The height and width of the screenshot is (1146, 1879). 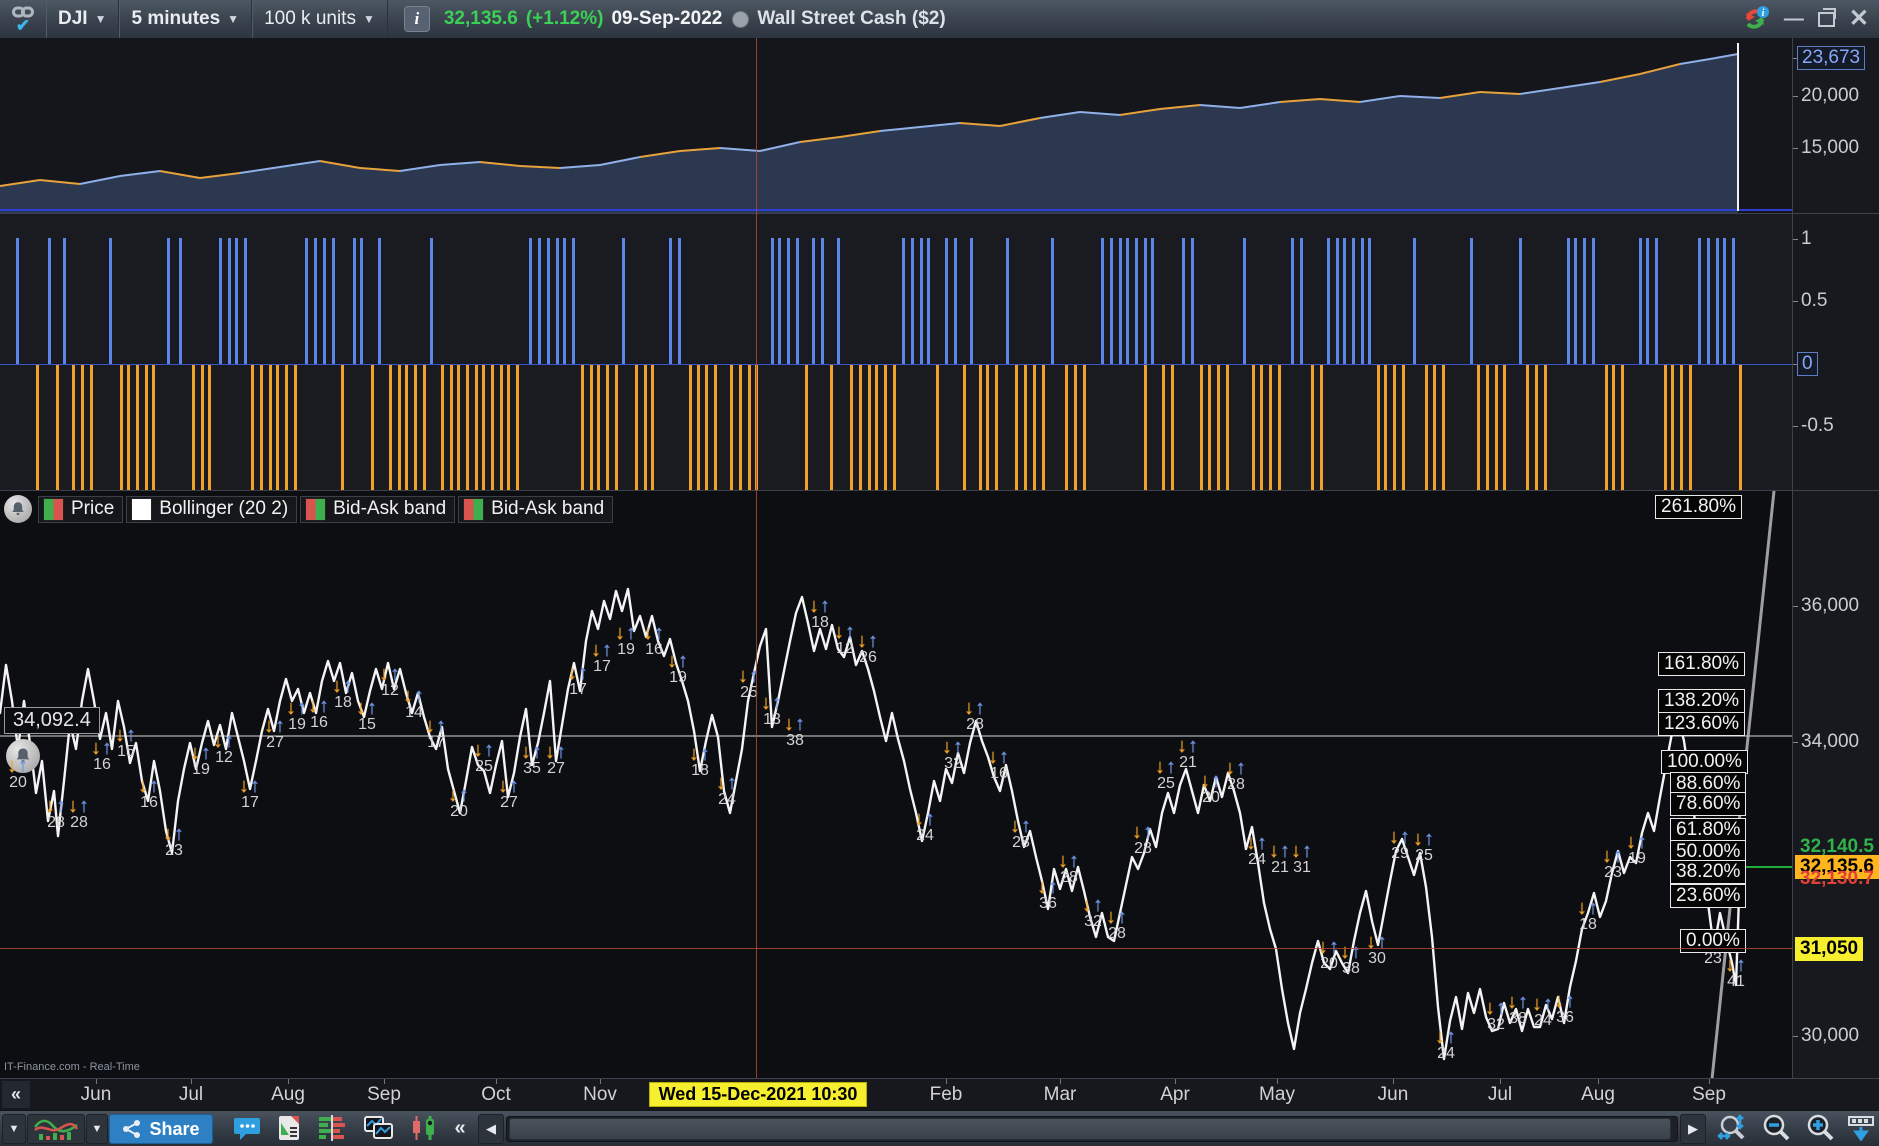 I want to click on time-scrollbar-track, so click(x=1092, y=1129).